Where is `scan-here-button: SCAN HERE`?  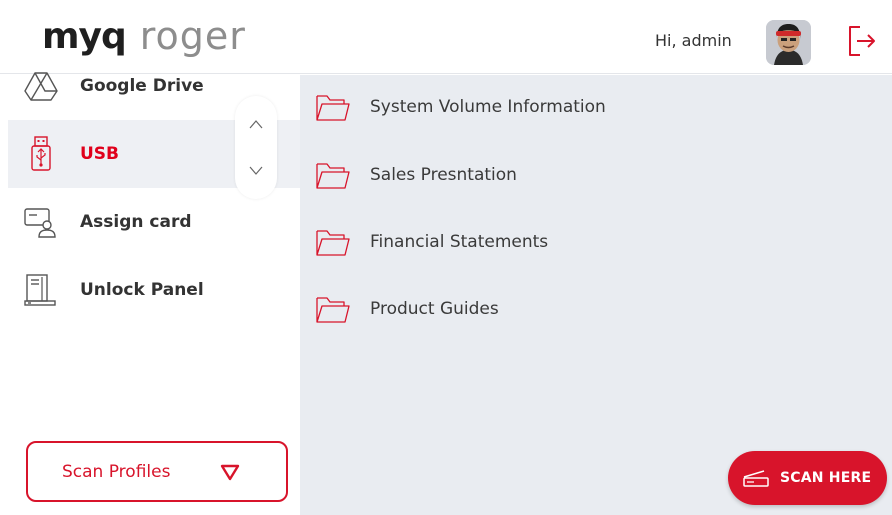 scan-here-button: SCAN HERE is located at coordinates (807, 478).